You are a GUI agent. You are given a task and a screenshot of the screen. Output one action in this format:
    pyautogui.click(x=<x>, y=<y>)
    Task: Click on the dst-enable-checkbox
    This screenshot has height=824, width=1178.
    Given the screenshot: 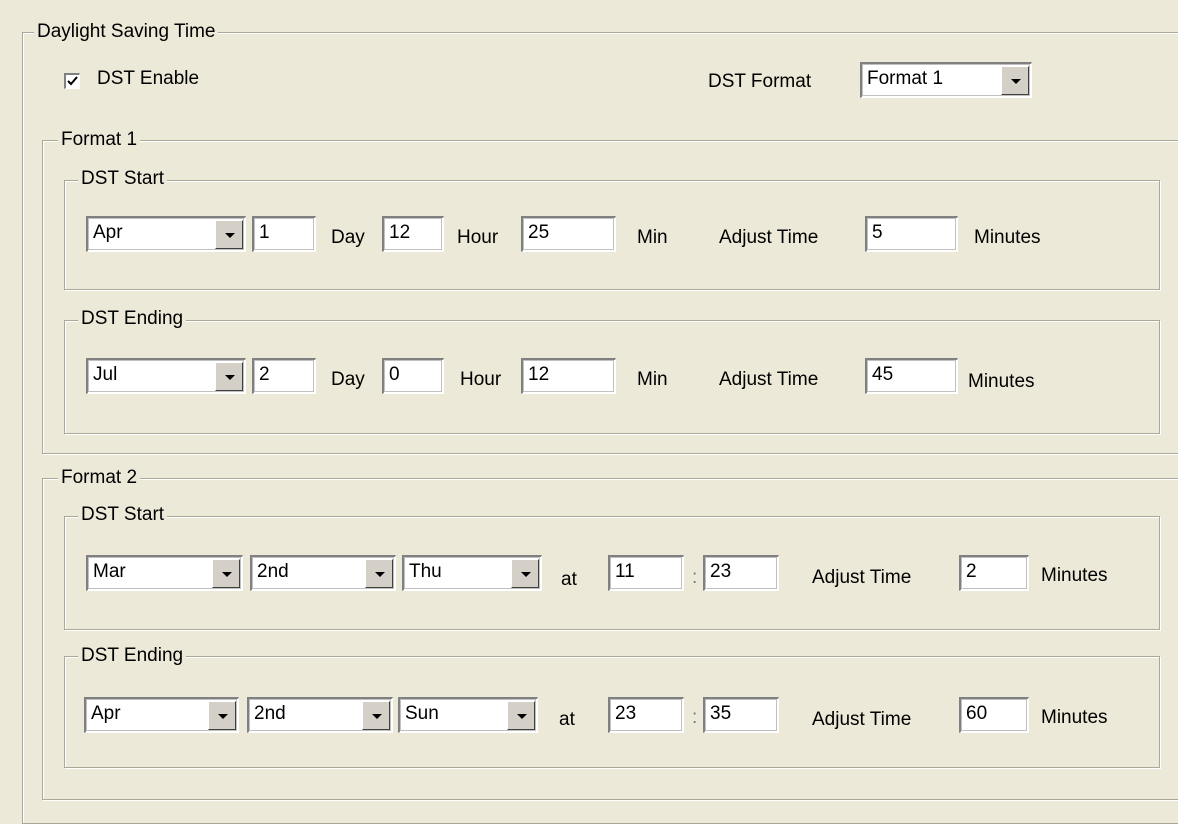 What is the action you would take?
    pyautogui.click(x=72, y=81)
    